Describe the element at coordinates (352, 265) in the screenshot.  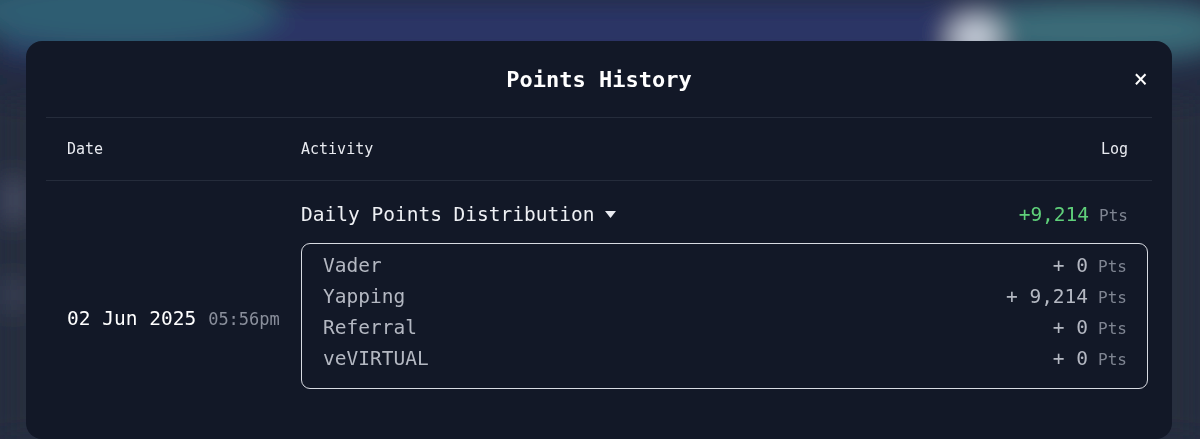
I see `source-label: Vader` at that location.